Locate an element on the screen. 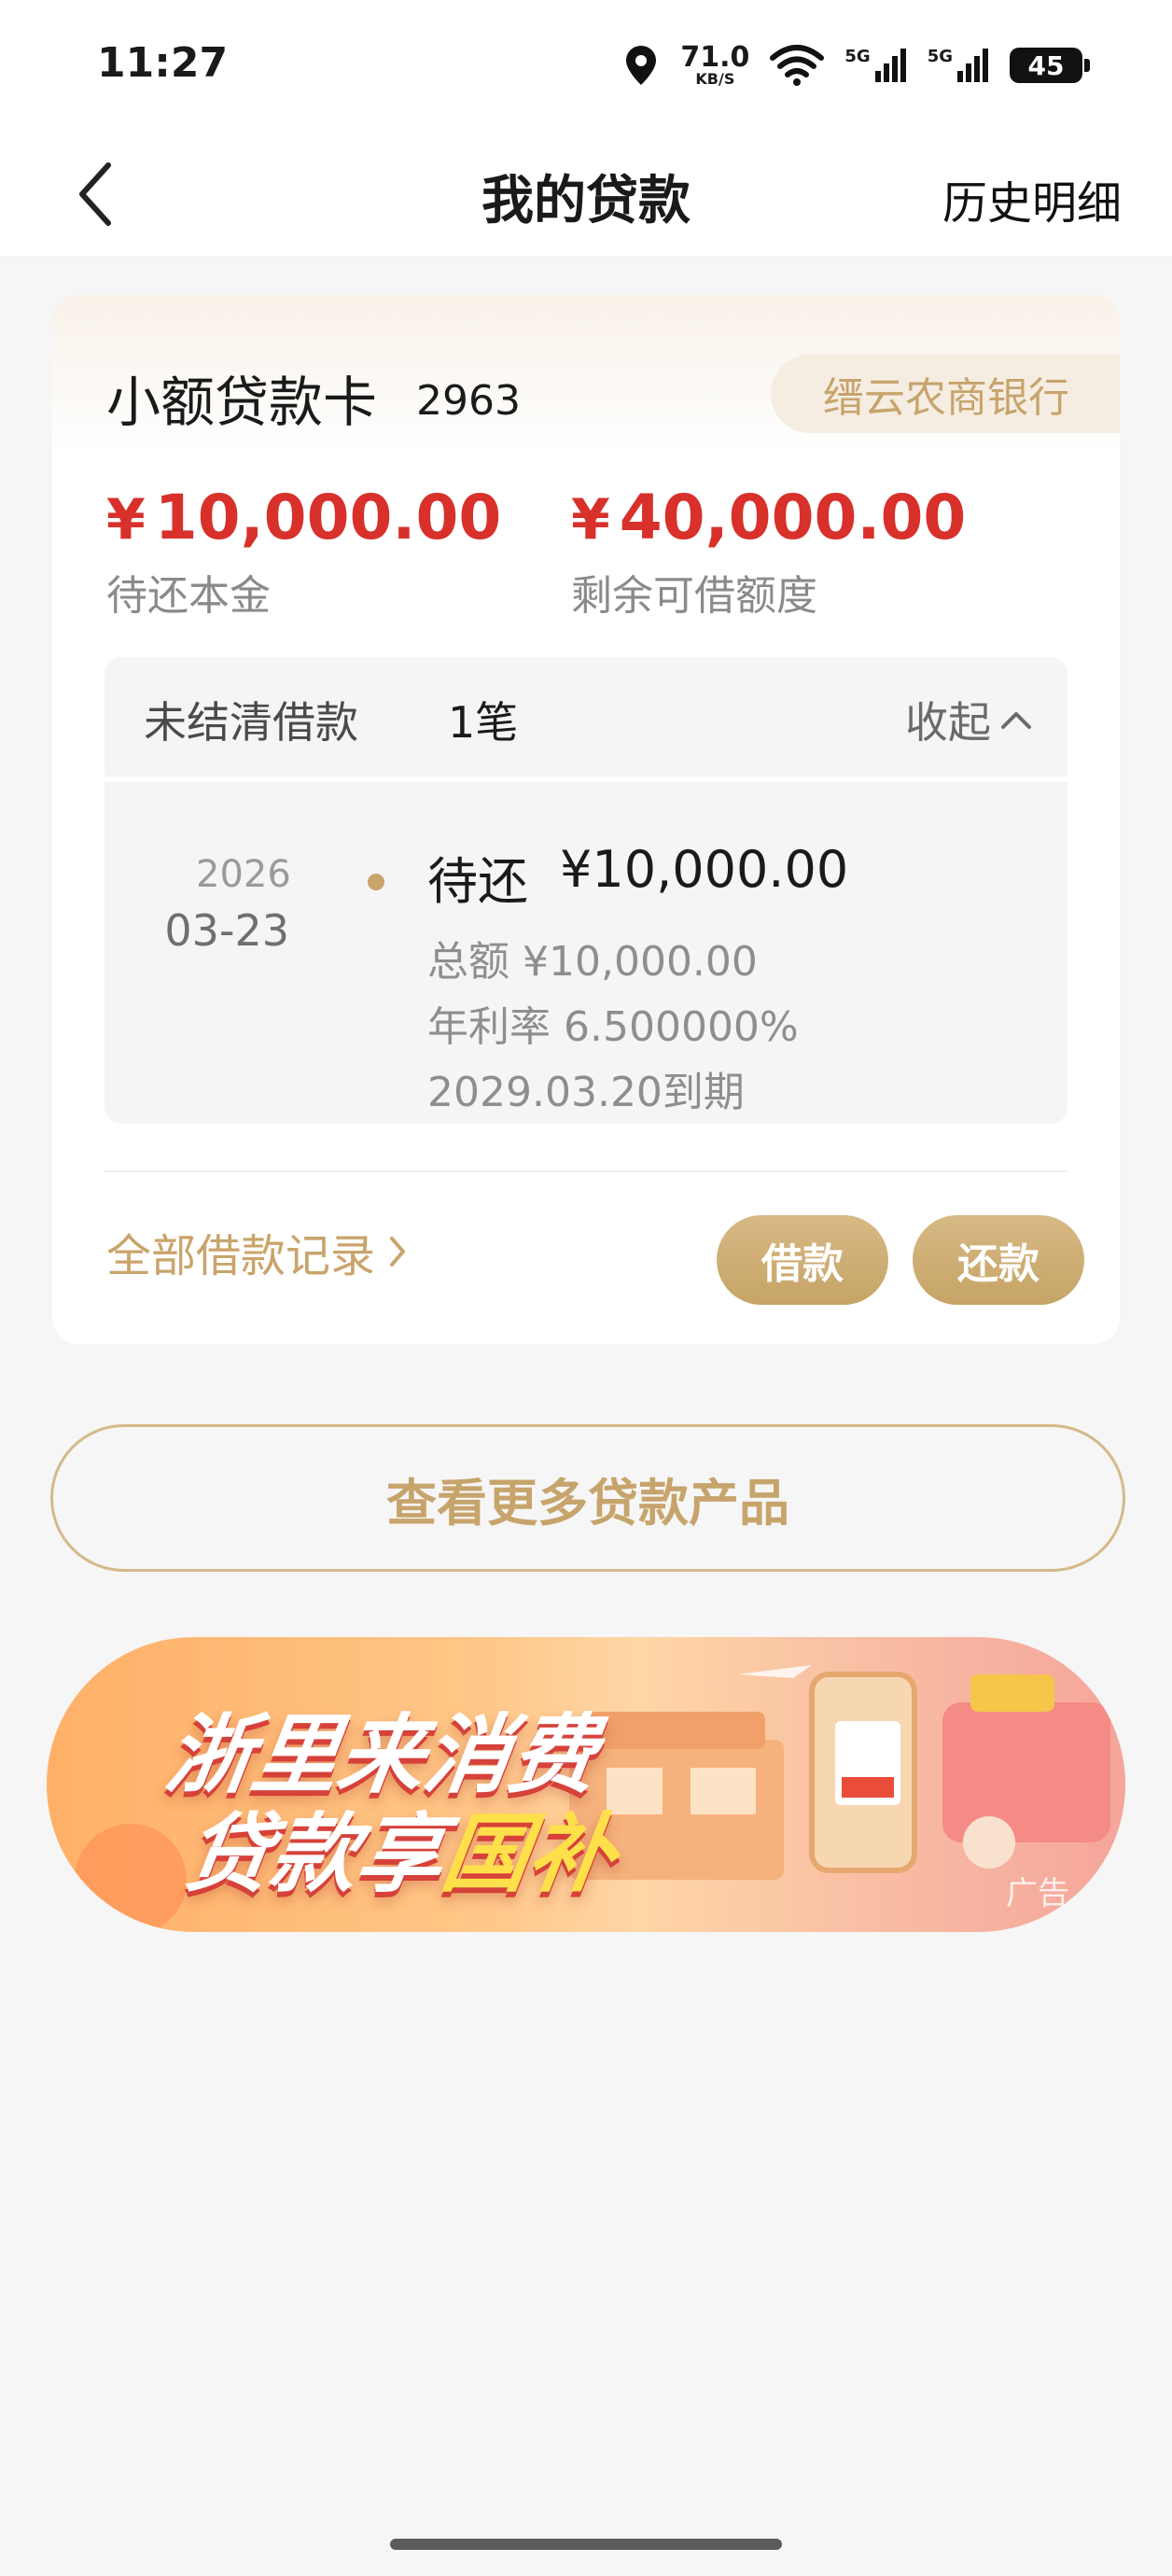  principal-amount: ¥10,000.00 is located at coordinates (303, 517).